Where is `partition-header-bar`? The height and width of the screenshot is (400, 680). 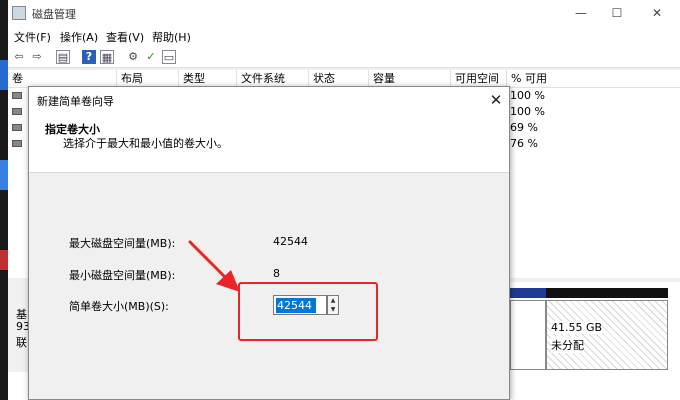 partition-header-bar is located at coordinates (528, 293).